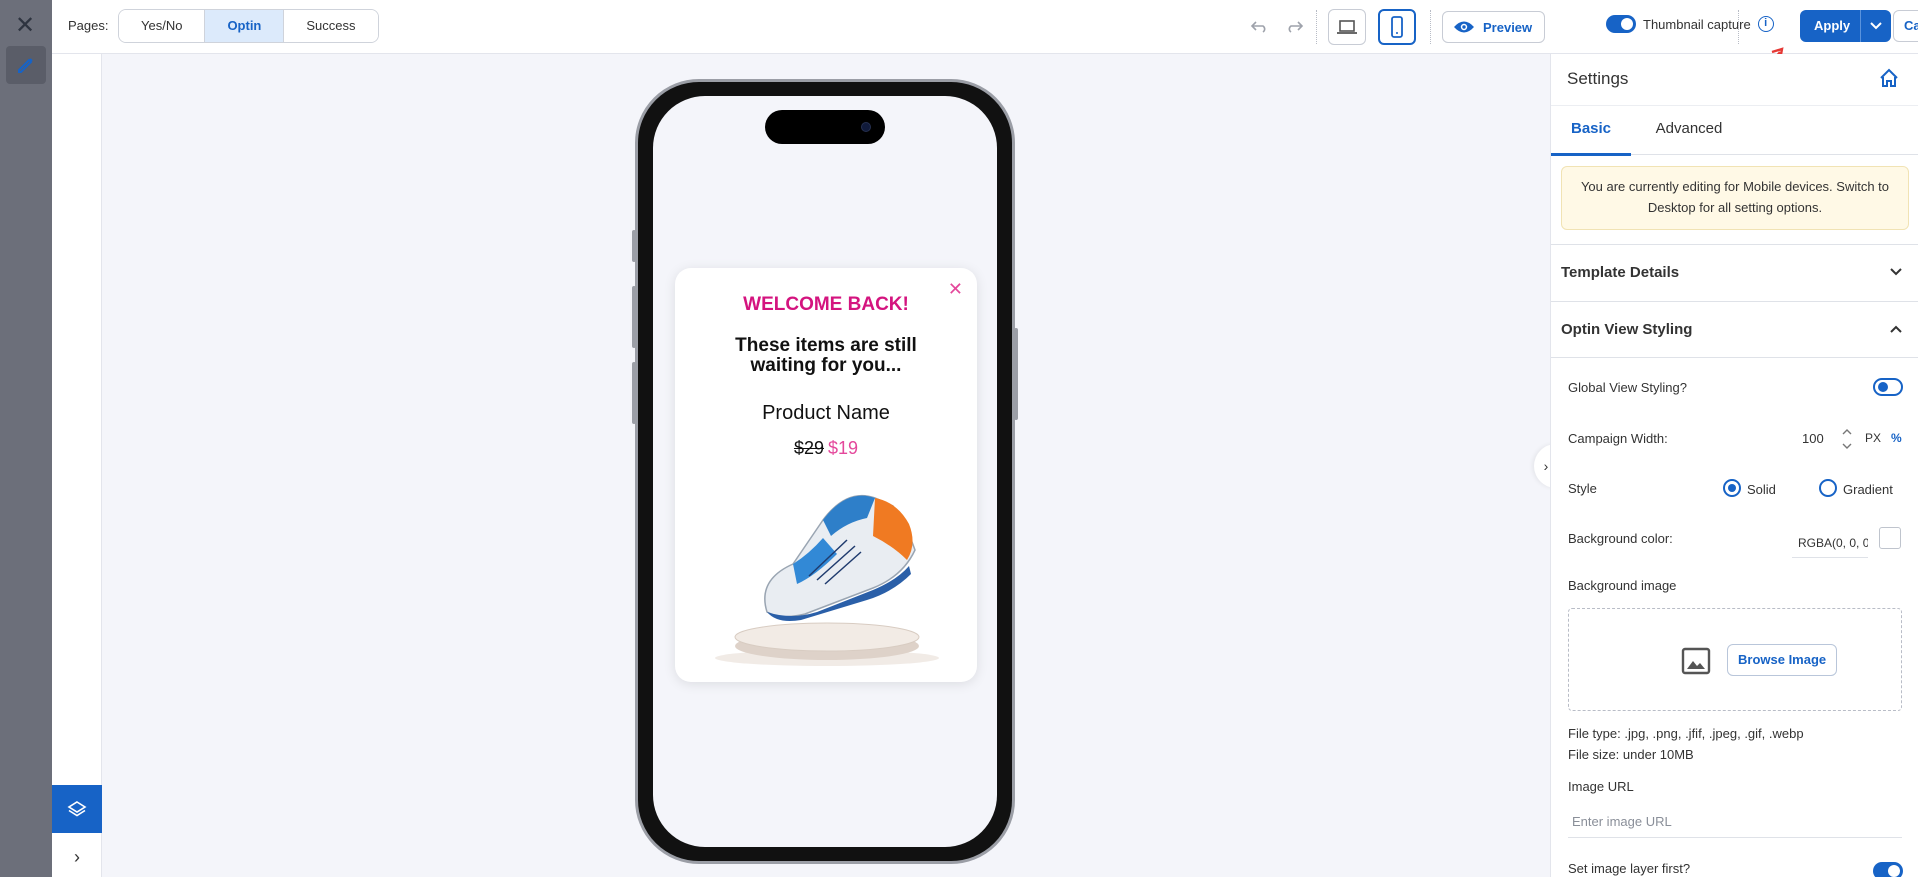 Image resolution: width=1918 pixels, height=877 pixels. I want to click on price-row: $29 $19, so click(826, 448).